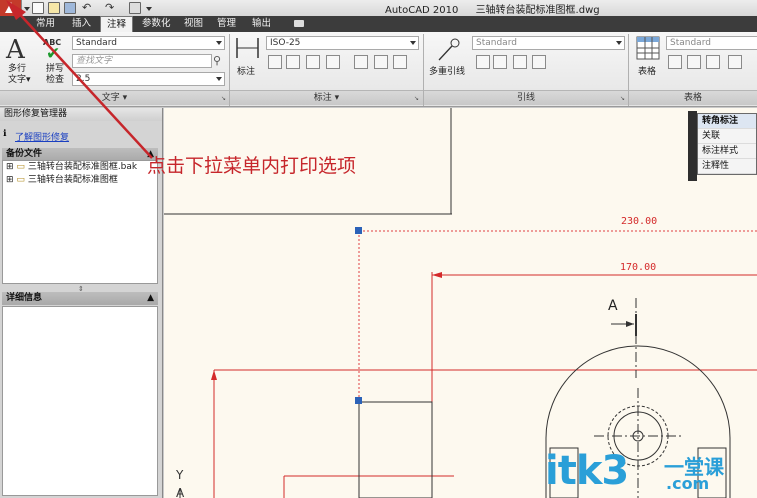 The width and height of the screenshot is (757, 498). Describe the element at coordinates (613, 306) in the screenshot. I see `section-label: A` at that location.